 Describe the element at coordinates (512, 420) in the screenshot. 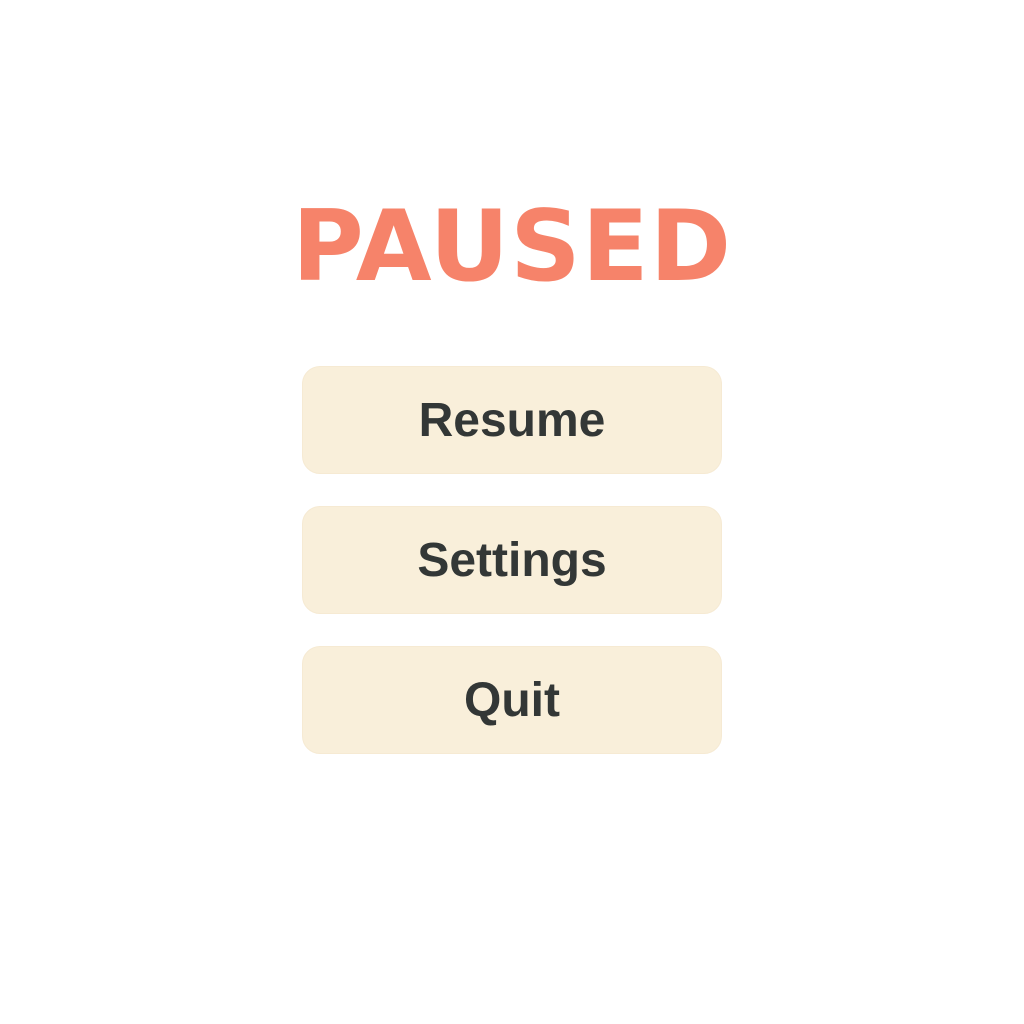

I see `resume-button: Resume` at that location.